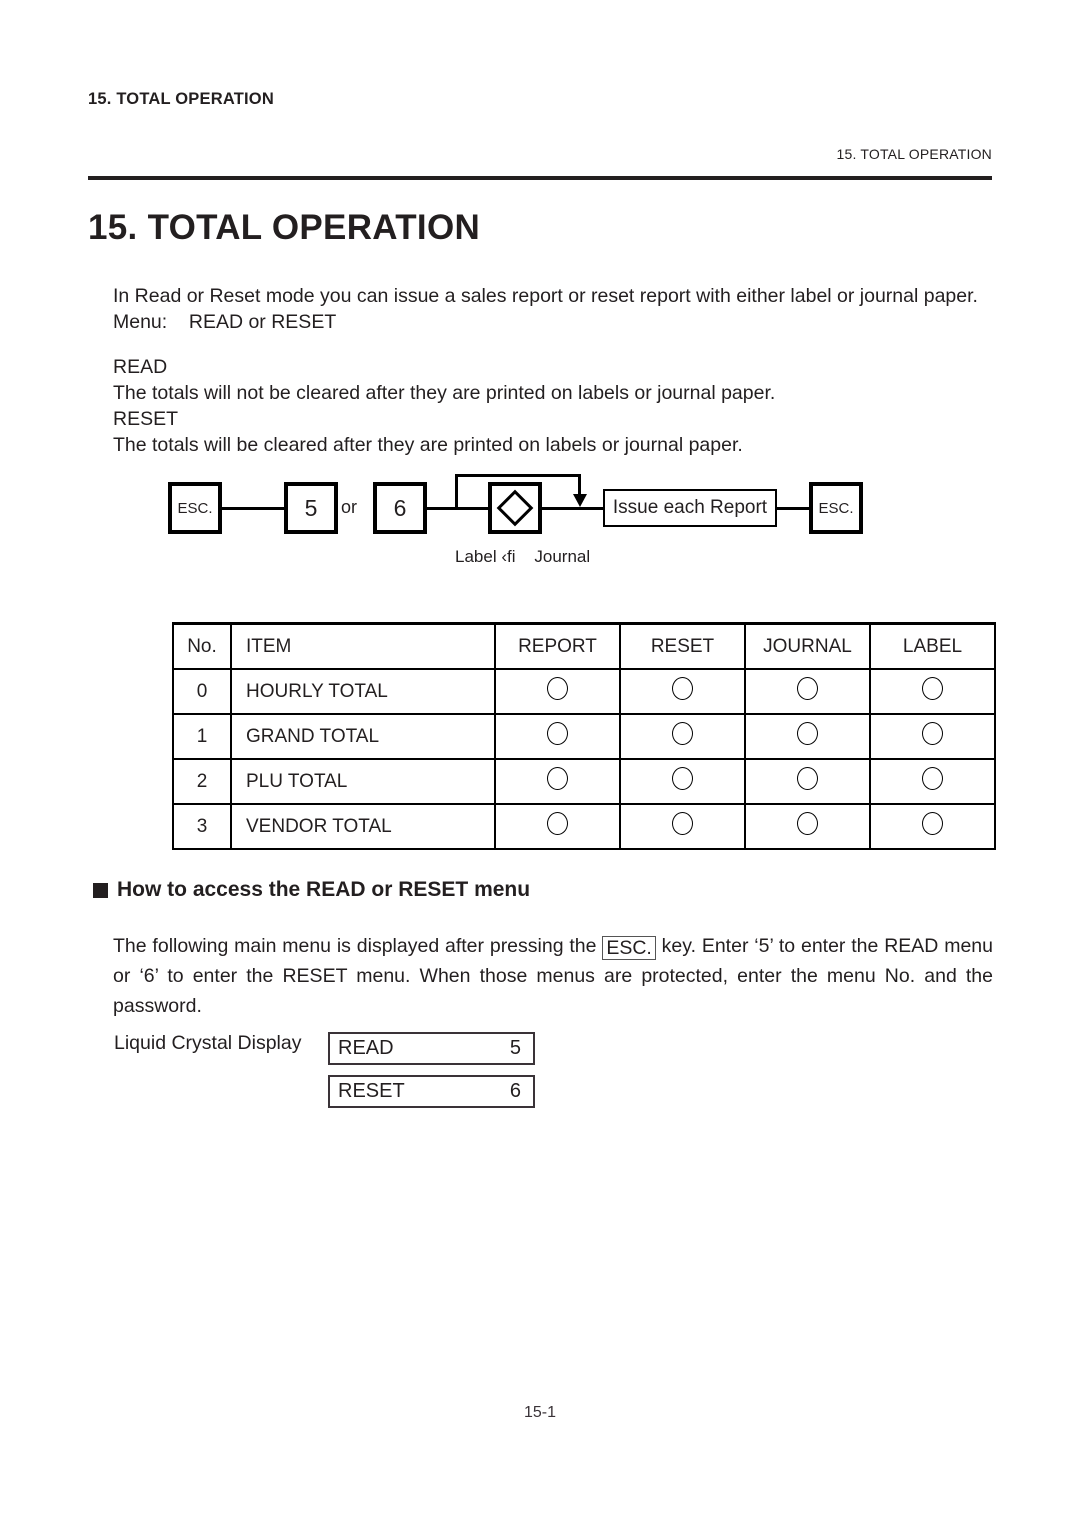 The image size is (1080, 1525). Describe the element at coordinates (208, 1043) in the screenshot. I see `lcd-label: Liquid Crystal Display` at that location.